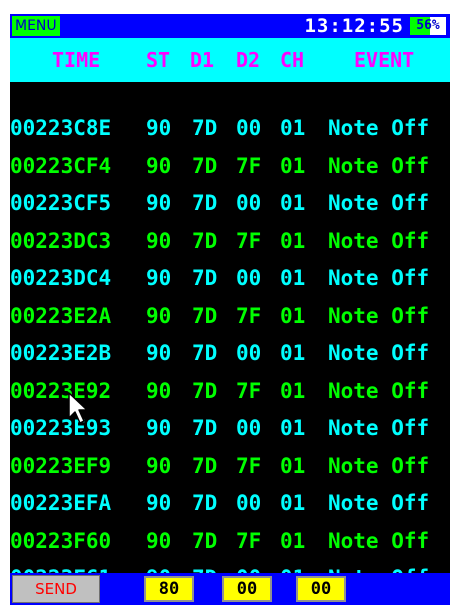 The height and width of the screenshot is (605, 454). Describe the element at coordinates (230, 204) in the screenshot. I see `event-row: 00223CF5 90 7D 00 01 Note Off` at that location.